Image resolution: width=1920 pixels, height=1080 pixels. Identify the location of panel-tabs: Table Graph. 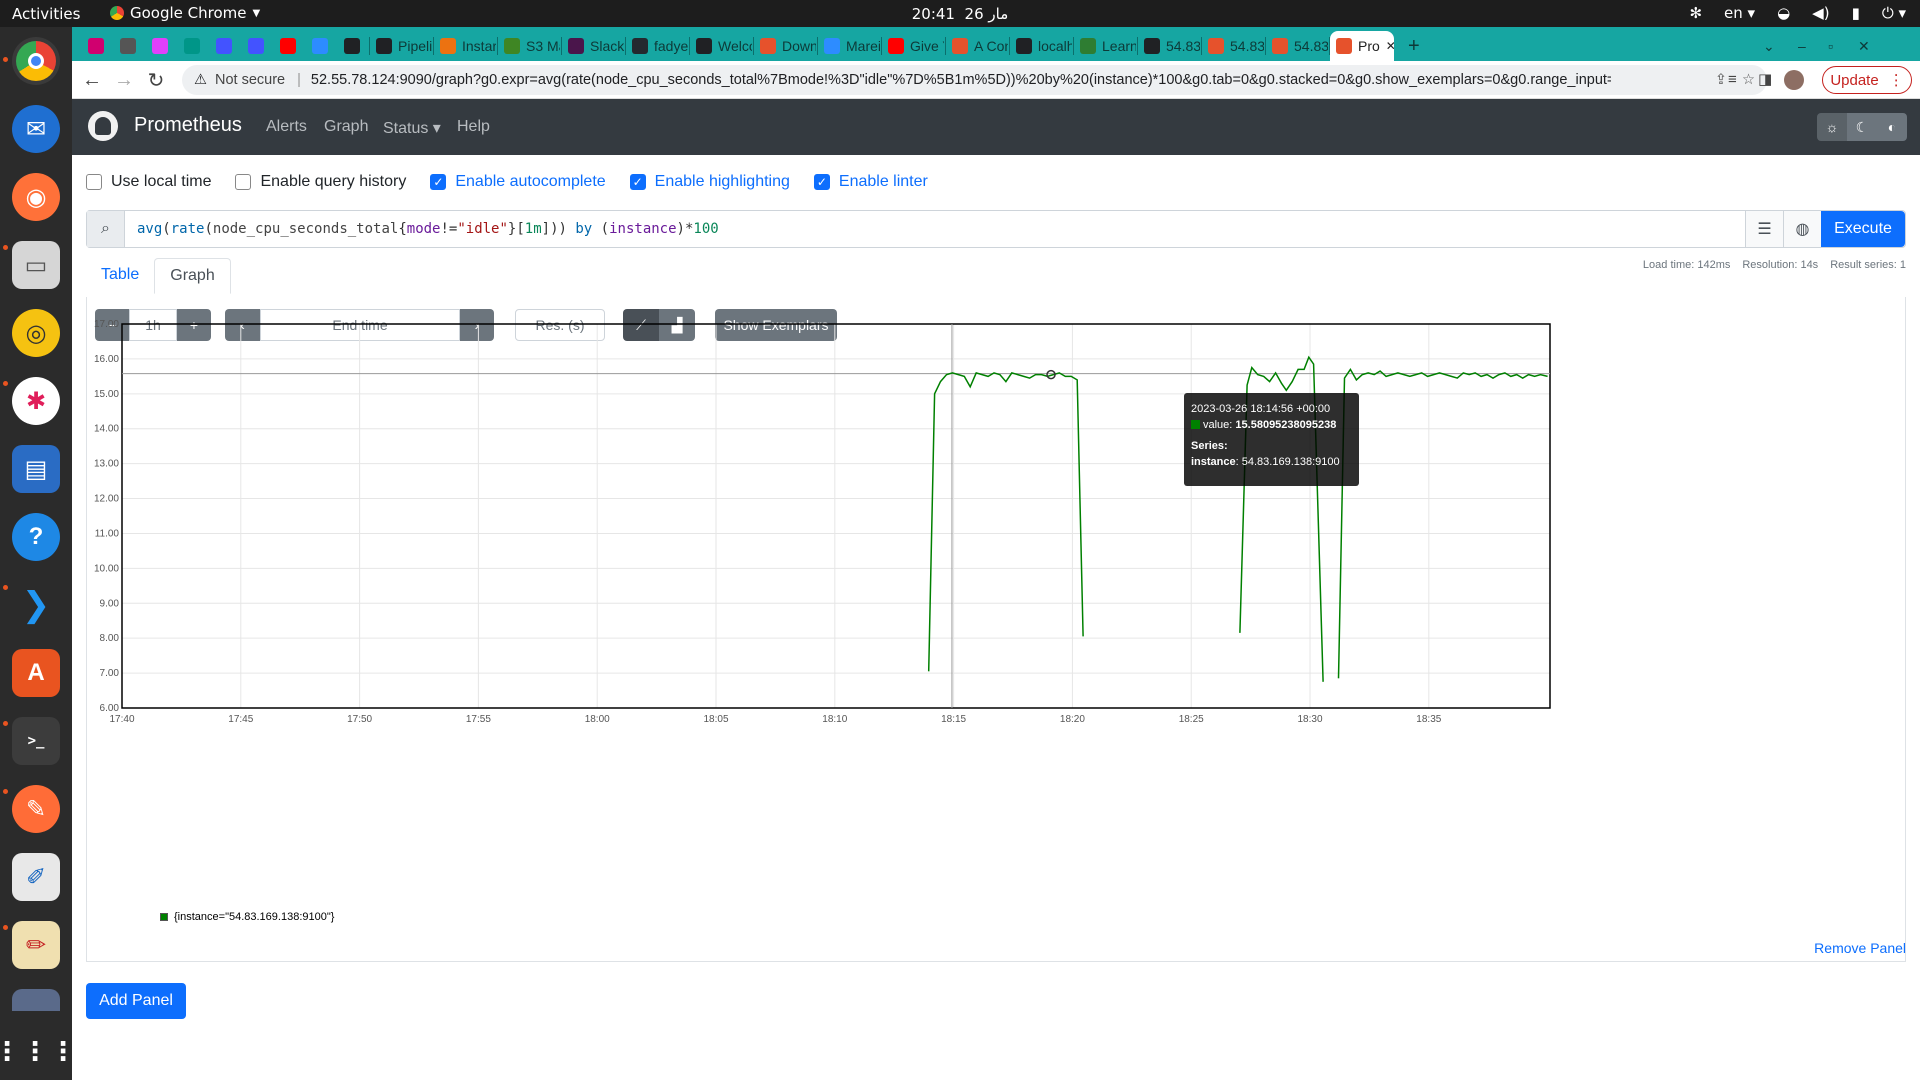
(158, 276).